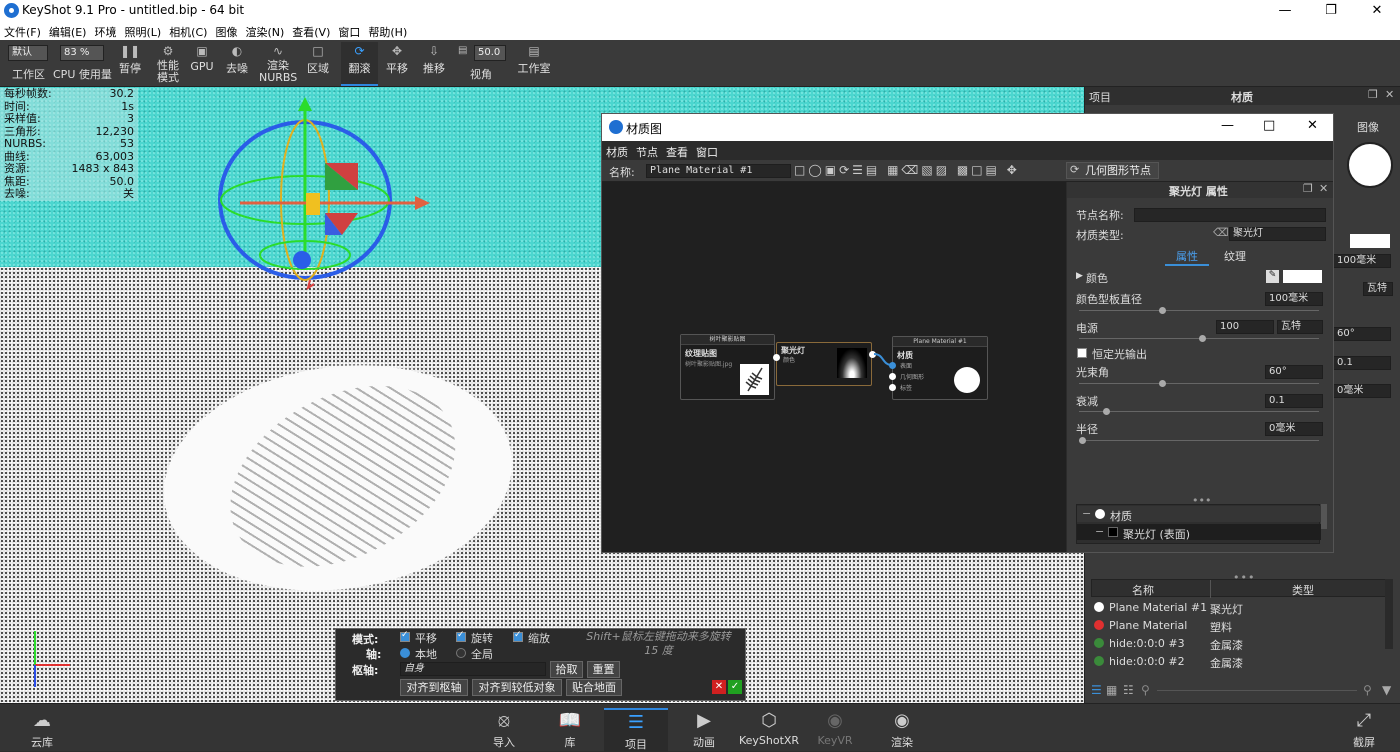 The image size is (1400, 752). I want to click on menu-file: 文件(F), so click(22, 32).